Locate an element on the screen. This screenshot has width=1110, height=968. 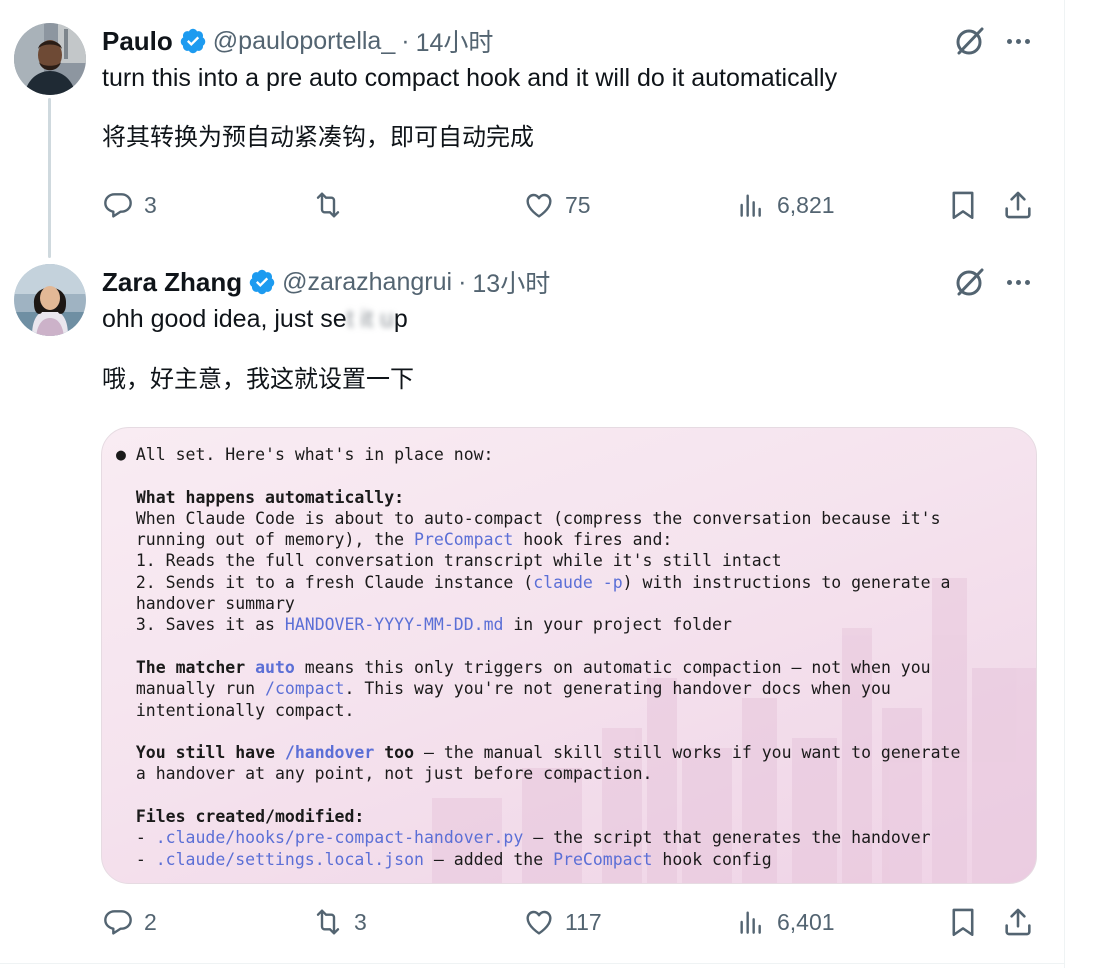
views-button: 6,821 is located at coordinates (785, 205).